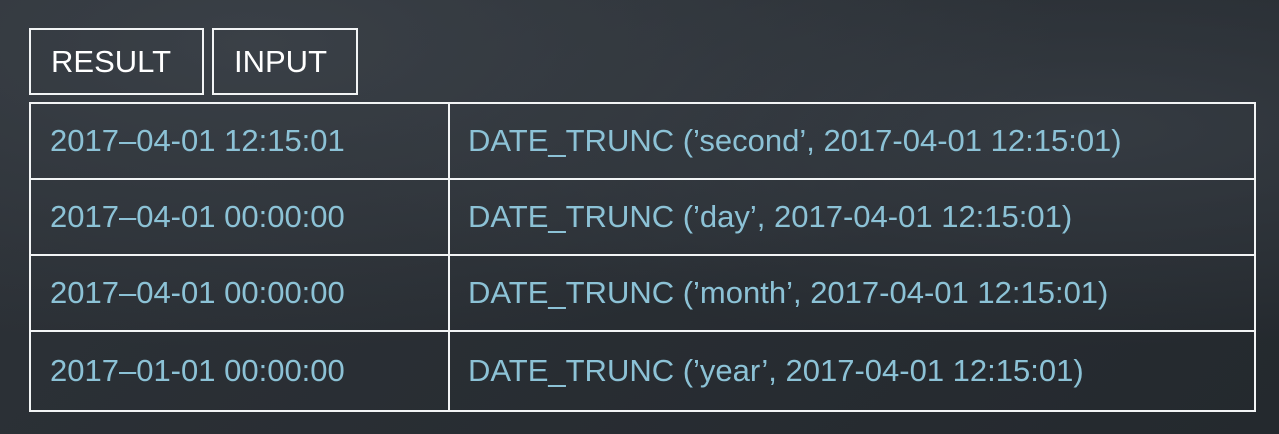  I want to click on input-cell: DATE_TRUNC (’day’, 2017-04-01 12:15:01), so click(770, 216).